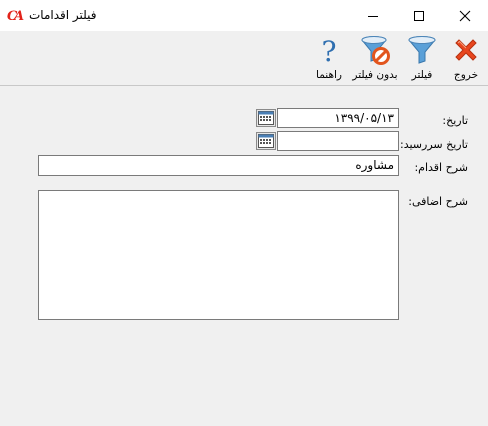 The image size is (488, 426). I want to click on close-button, so click(464, 15).